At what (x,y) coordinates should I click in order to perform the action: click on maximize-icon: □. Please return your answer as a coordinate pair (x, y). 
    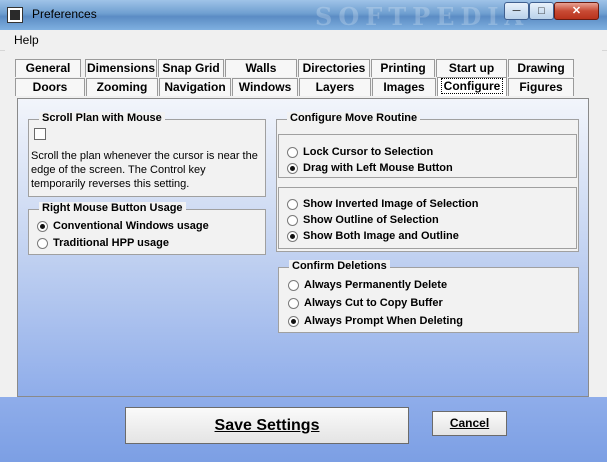
    Looking at the image, I should click on (541, 11).